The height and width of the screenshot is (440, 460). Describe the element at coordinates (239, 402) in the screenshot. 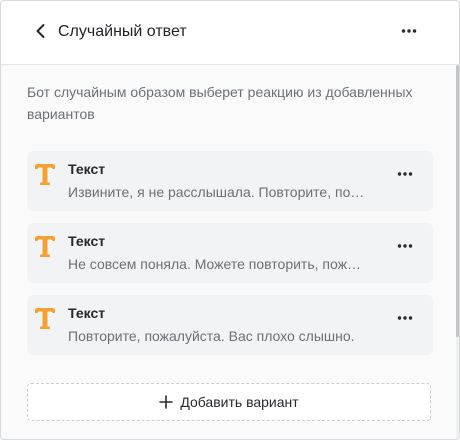

I see `add-variant-label: Добавить вариант` at that location.